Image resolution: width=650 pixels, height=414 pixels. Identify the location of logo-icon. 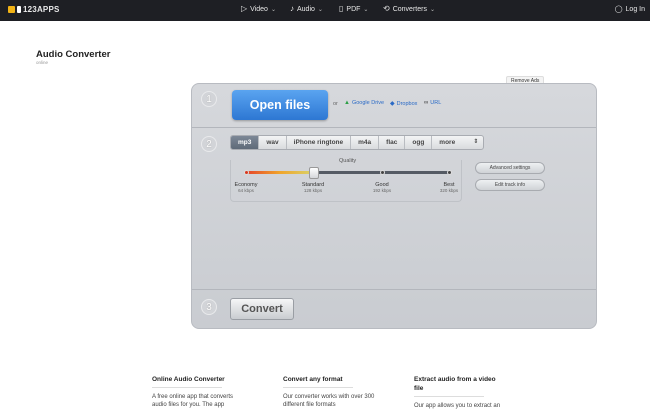
(11, 9).